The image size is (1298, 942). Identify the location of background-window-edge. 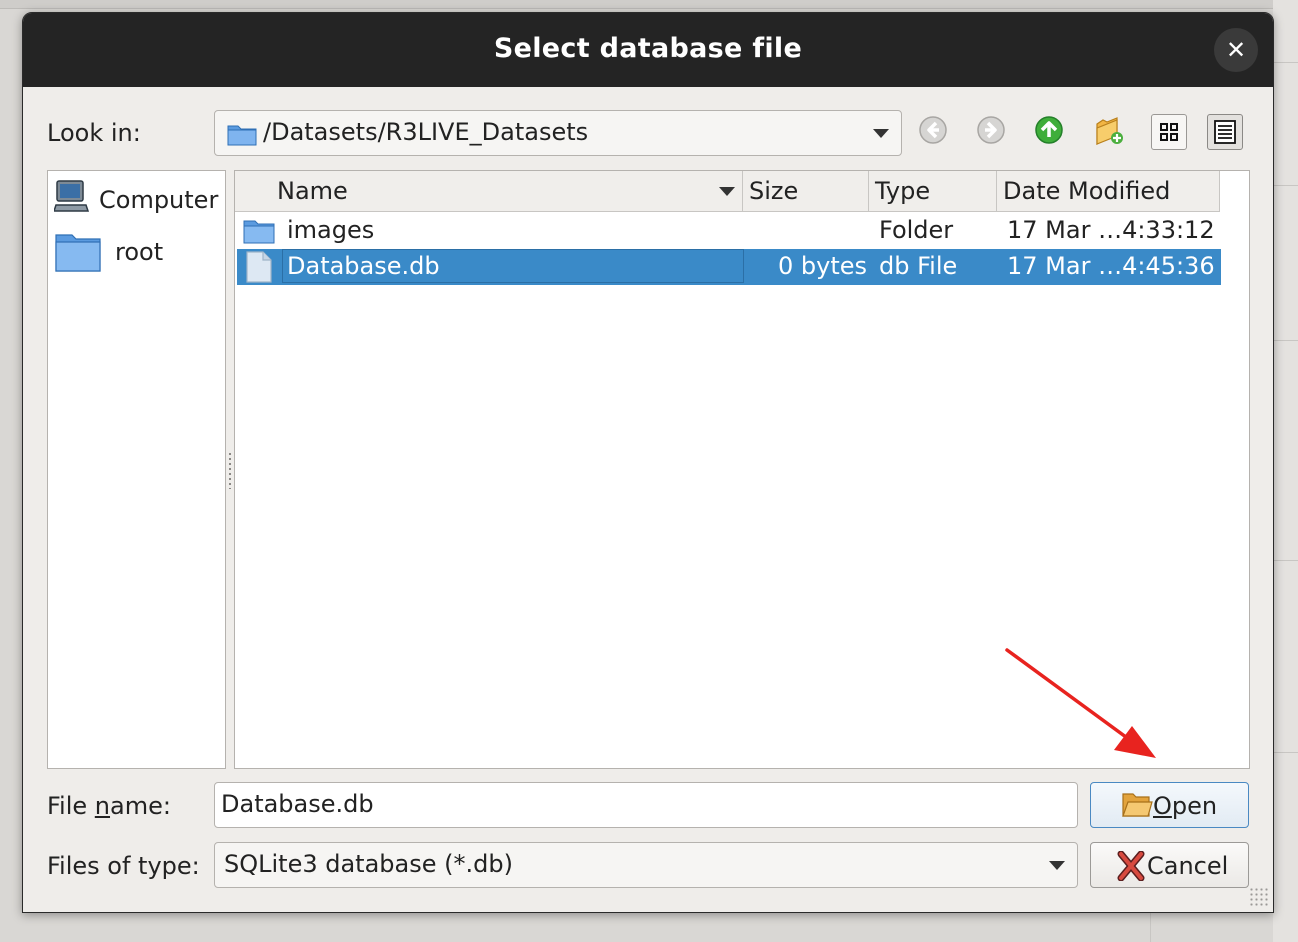
(1285, 471).